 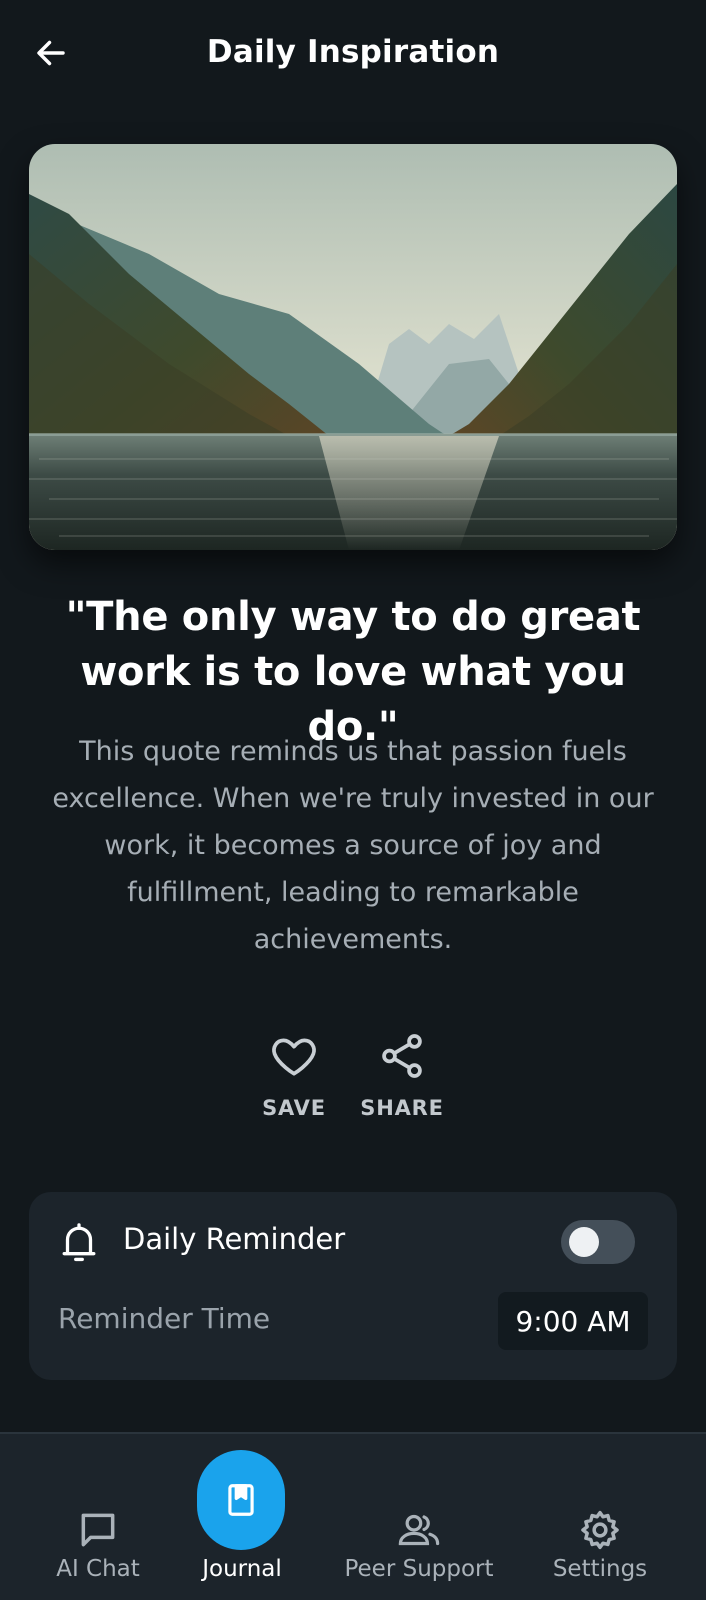 I want to click on heart-icon, so click(x=294, y=1056).